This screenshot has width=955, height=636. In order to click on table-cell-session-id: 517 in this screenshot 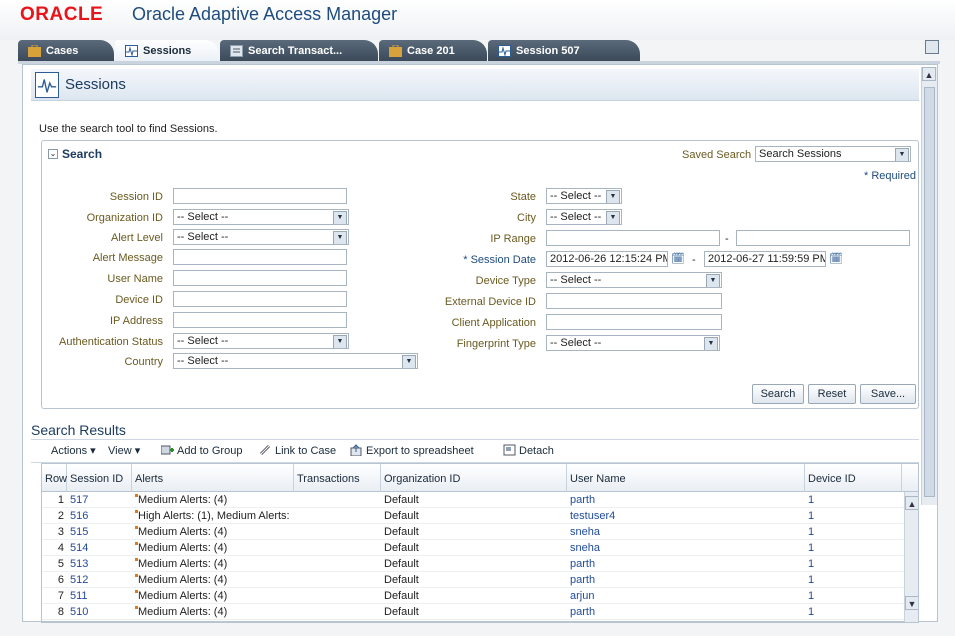, I will do `click(100, 500)`.